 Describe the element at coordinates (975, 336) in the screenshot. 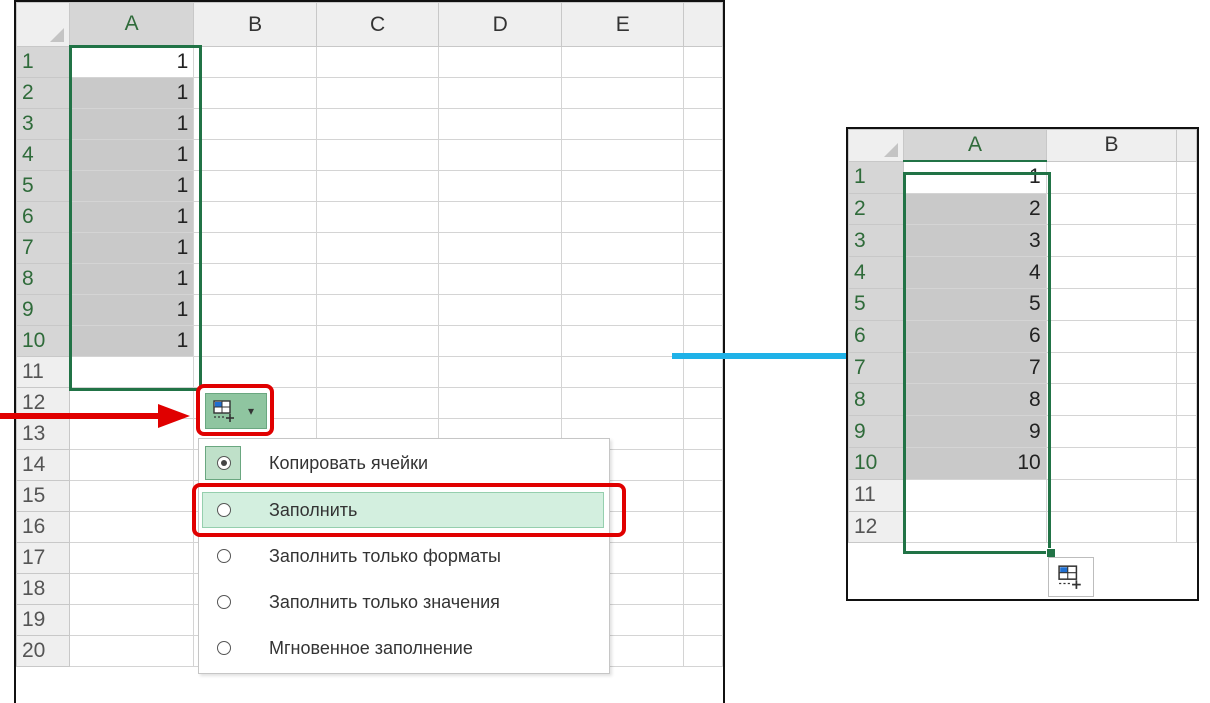

I see `cell-a6: 6` at that location.